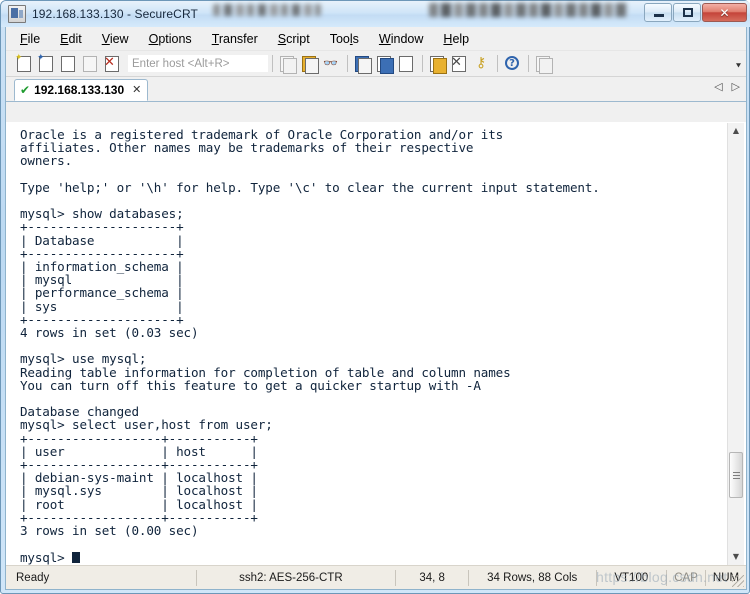  I want to click on paste-icon, so click(309, 64).